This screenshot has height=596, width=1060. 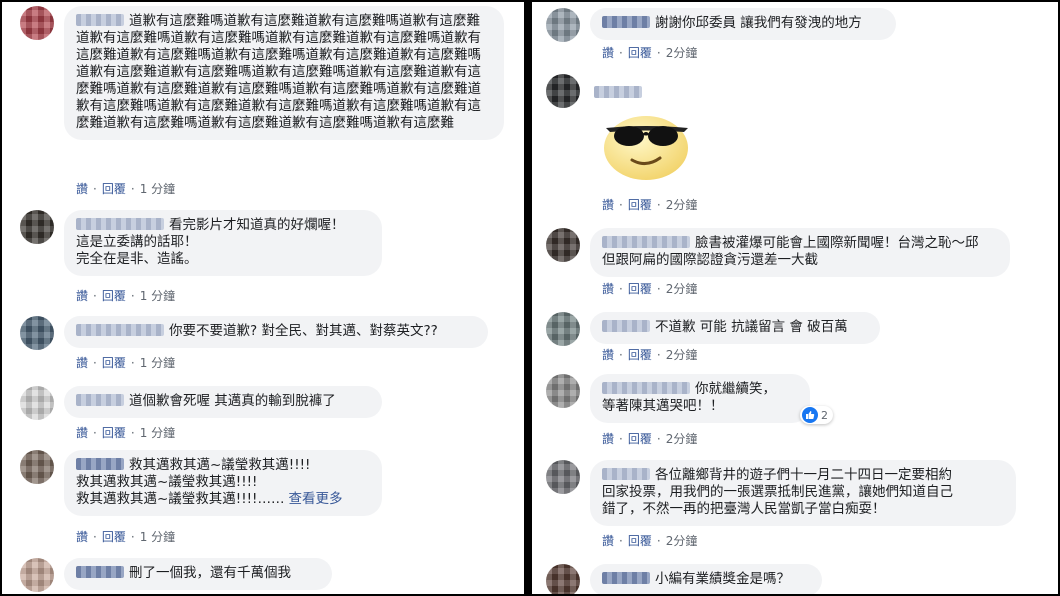 I want to click on reaction-count-badge: 2, so click(x=816, y=415).